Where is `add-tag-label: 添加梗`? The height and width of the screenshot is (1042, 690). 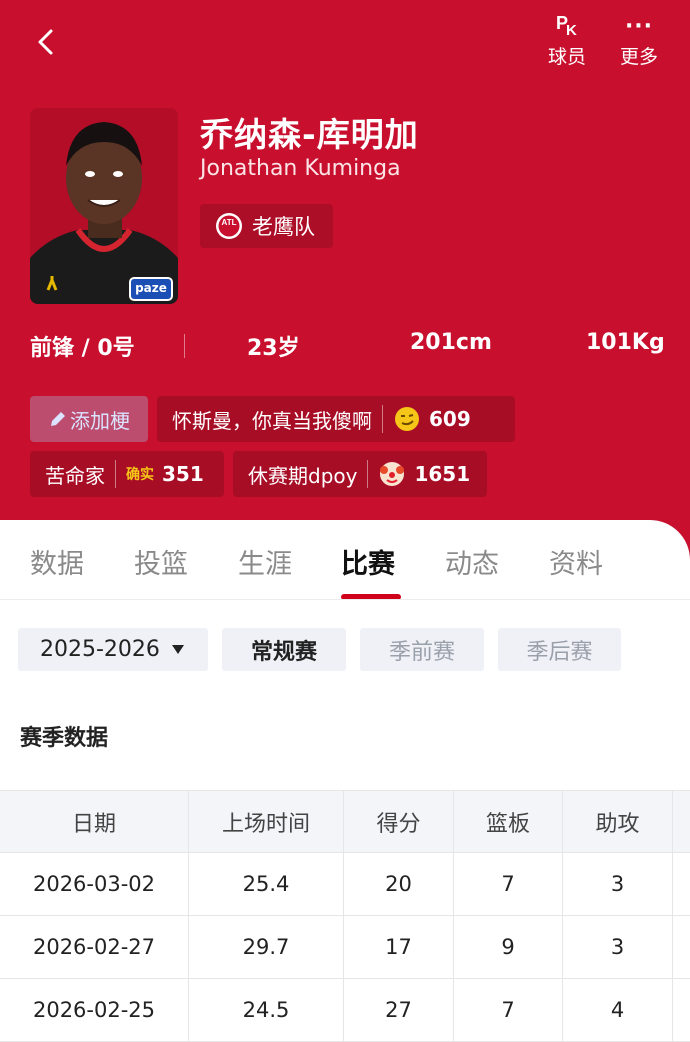 add-tag-label: 添加梗 is located at coordinates (100, 420).